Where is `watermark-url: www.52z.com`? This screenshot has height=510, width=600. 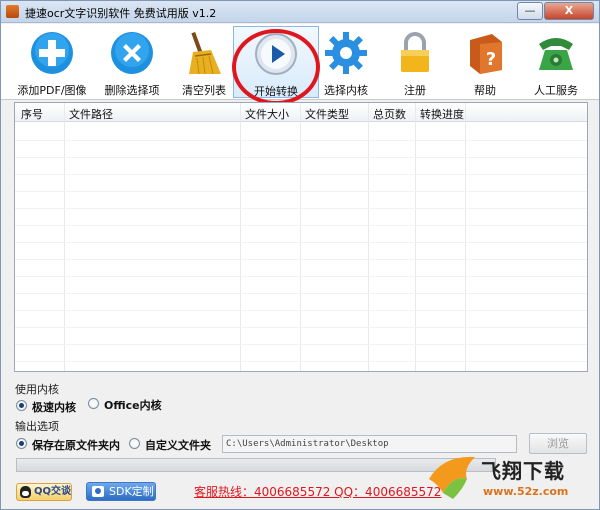 watermark-url: www.52z.com is located at coordinates (526, 491).